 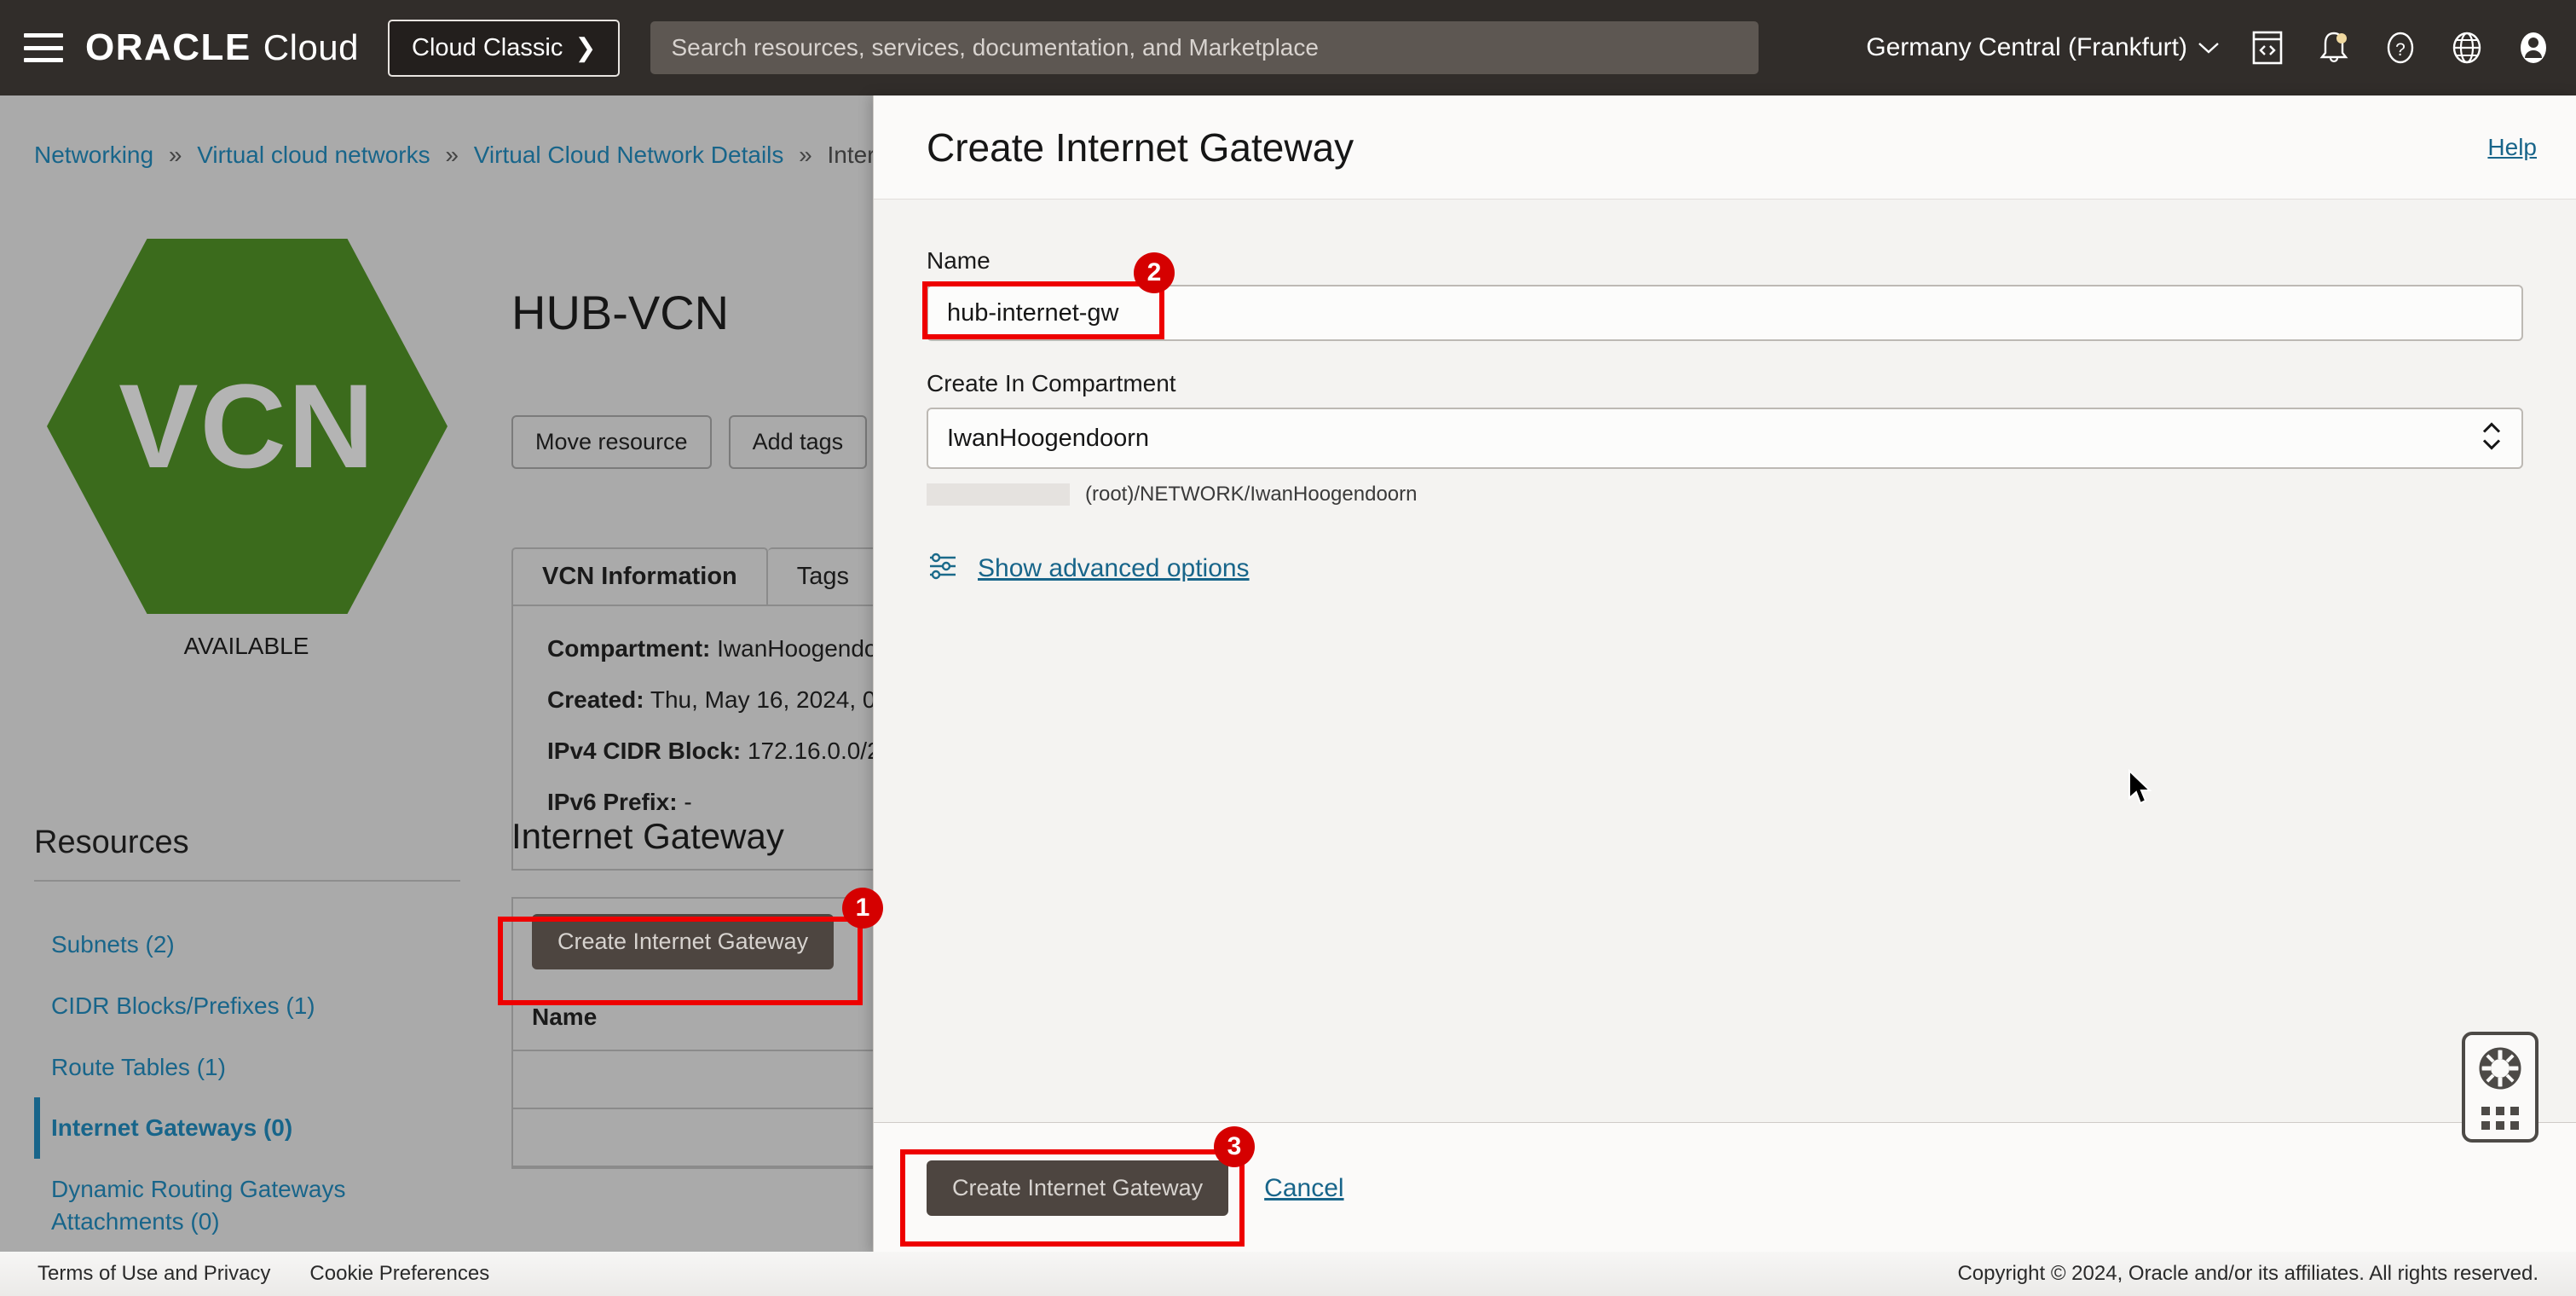 What do you see at coordinates (797, 648) in the screenshot?
I see `info-value-compartment: IwanHoogendo` at bounding box center [797, 648].